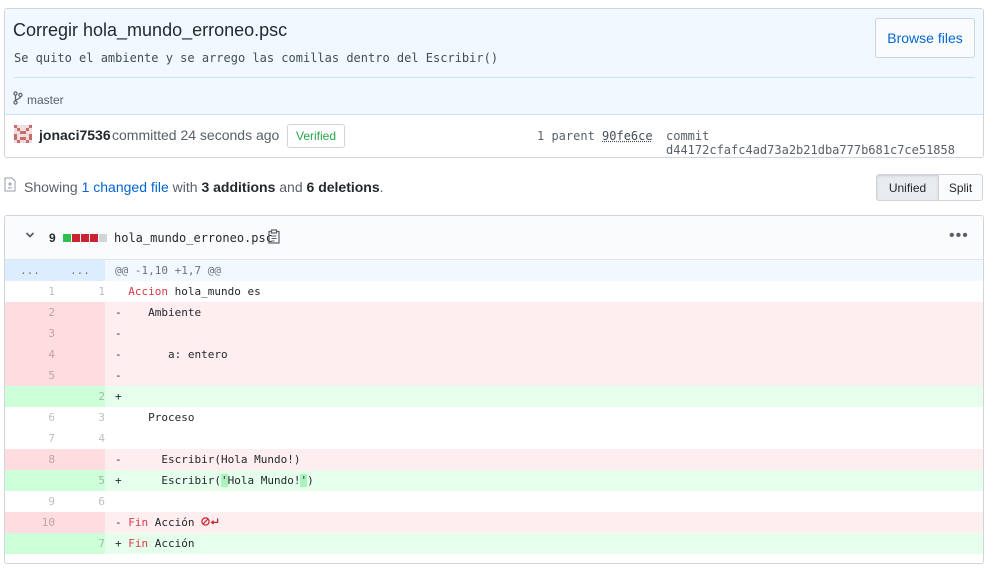 The height and width of the screenshot is (573, 994). Describe the element at coordinates (51, 187) in the screenshot. I see `showing-label: Showing` at that location.